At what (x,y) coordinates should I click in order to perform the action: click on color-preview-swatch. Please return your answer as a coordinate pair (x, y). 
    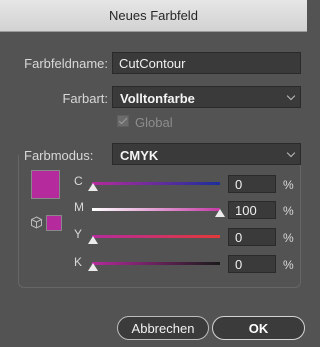
    Looking at the image, I should click on (45, 184).